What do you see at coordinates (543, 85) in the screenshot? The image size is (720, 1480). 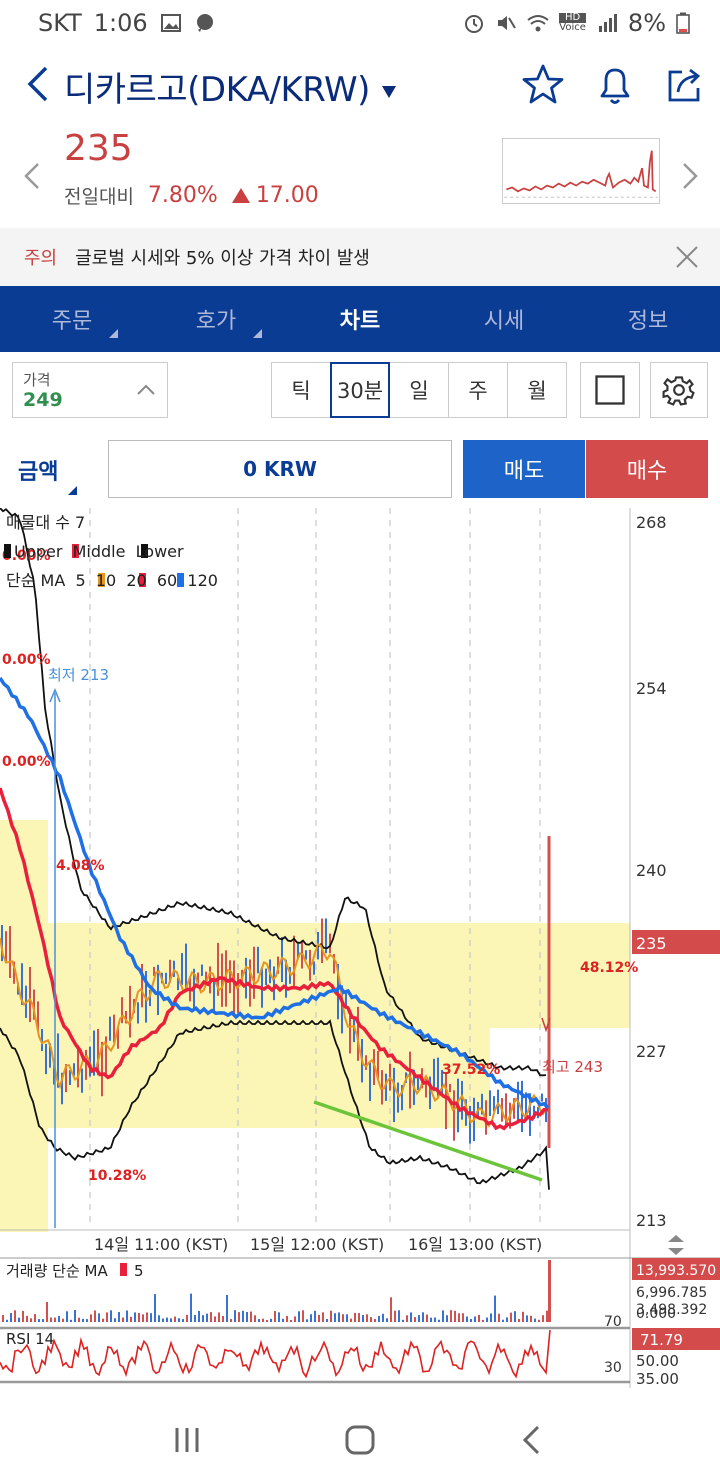 I see `star-icon` at bounding box center [543, 85].